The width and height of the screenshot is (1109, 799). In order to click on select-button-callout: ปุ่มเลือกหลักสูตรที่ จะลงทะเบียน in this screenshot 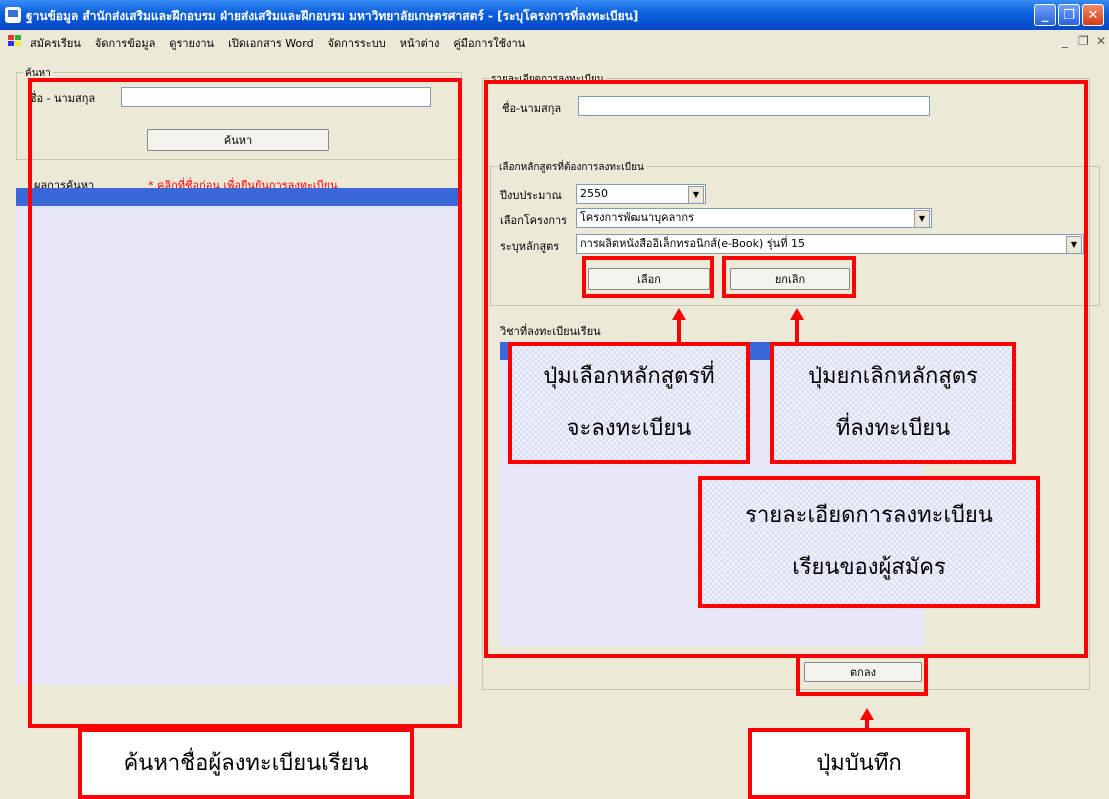, I will do `click(629, 403)`.